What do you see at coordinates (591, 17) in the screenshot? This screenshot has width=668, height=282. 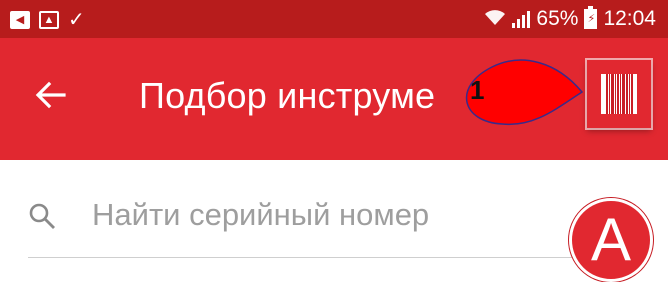 I see `battery-charging-icon: ⚡` at bounding box center [591, 17].